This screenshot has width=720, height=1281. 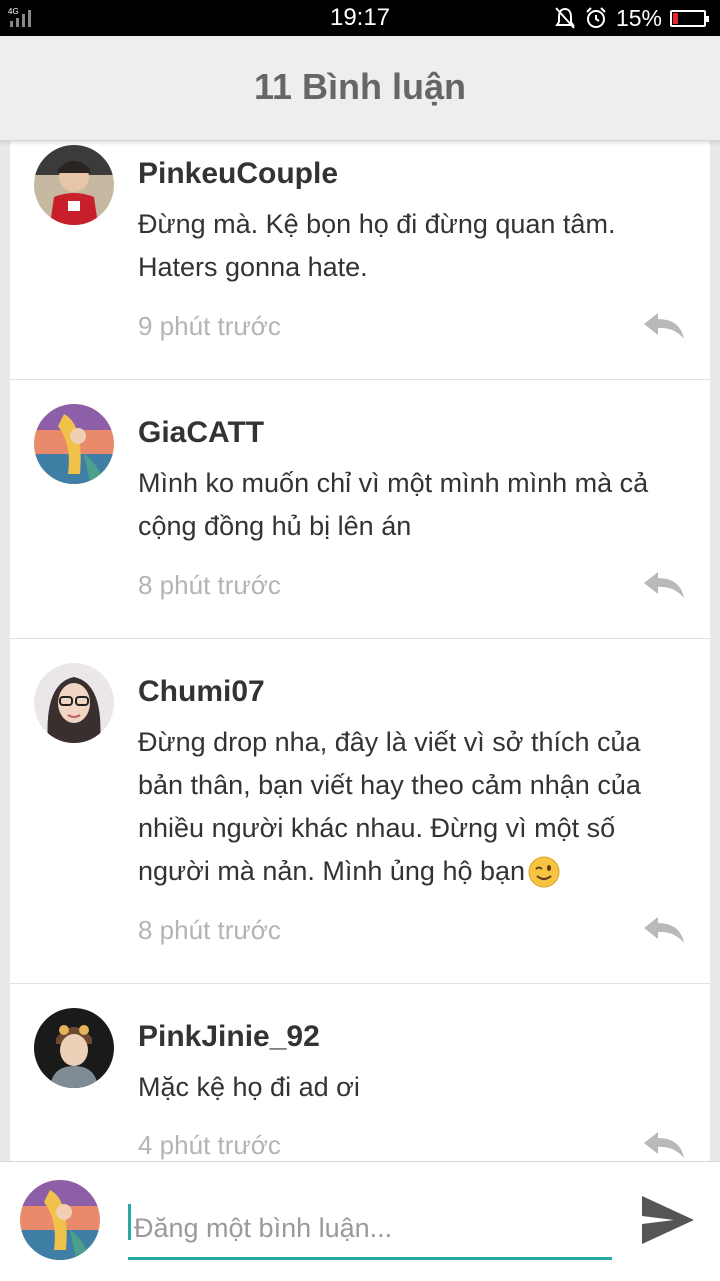 I want to click on comment-username: Chumi07, so click(x=201, y=692).